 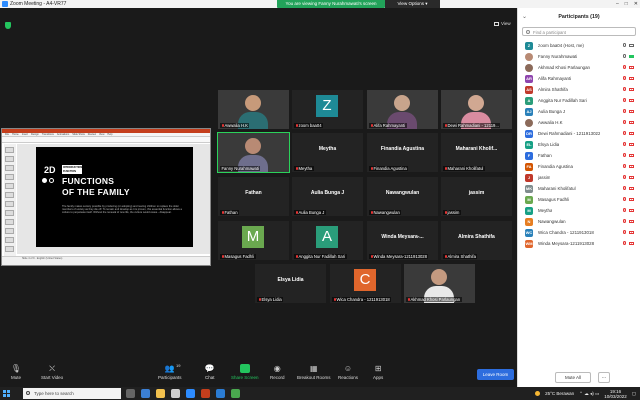 I want to click on collapse-chevron-icon: ⌄, so click(x=524, y=17).